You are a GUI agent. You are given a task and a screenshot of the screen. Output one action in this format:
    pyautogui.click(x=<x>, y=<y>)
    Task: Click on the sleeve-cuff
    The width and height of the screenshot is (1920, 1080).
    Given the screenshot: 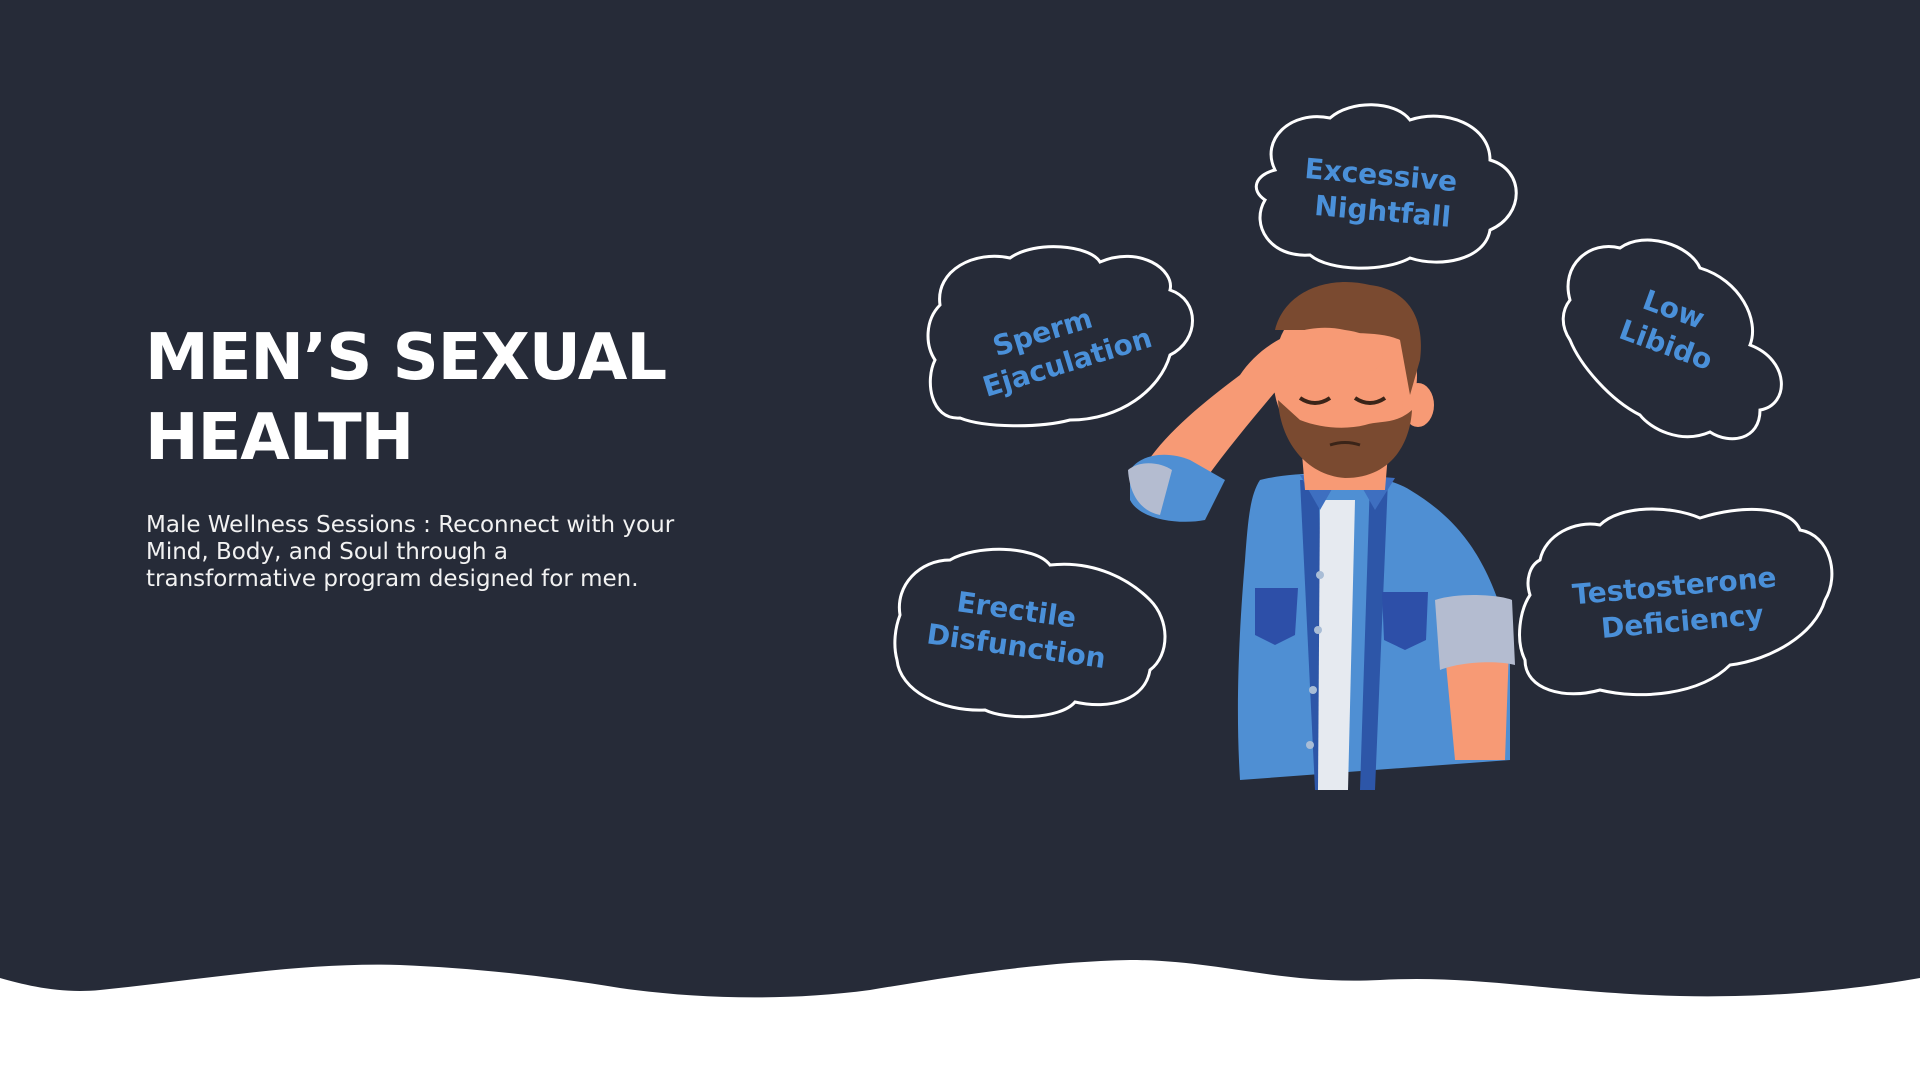 What is the action you would take?
    pyautogui.click(x=1475, y=632)
    